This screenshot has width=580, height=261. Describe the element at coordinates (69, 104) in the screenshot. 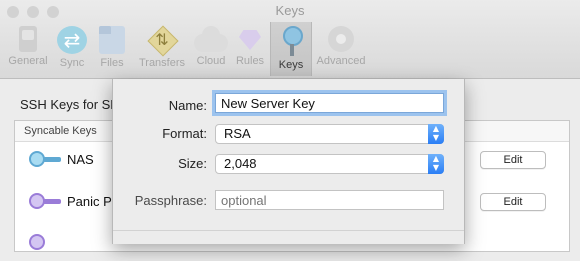

I see `section-title: SSH Keys for SF` at that location.